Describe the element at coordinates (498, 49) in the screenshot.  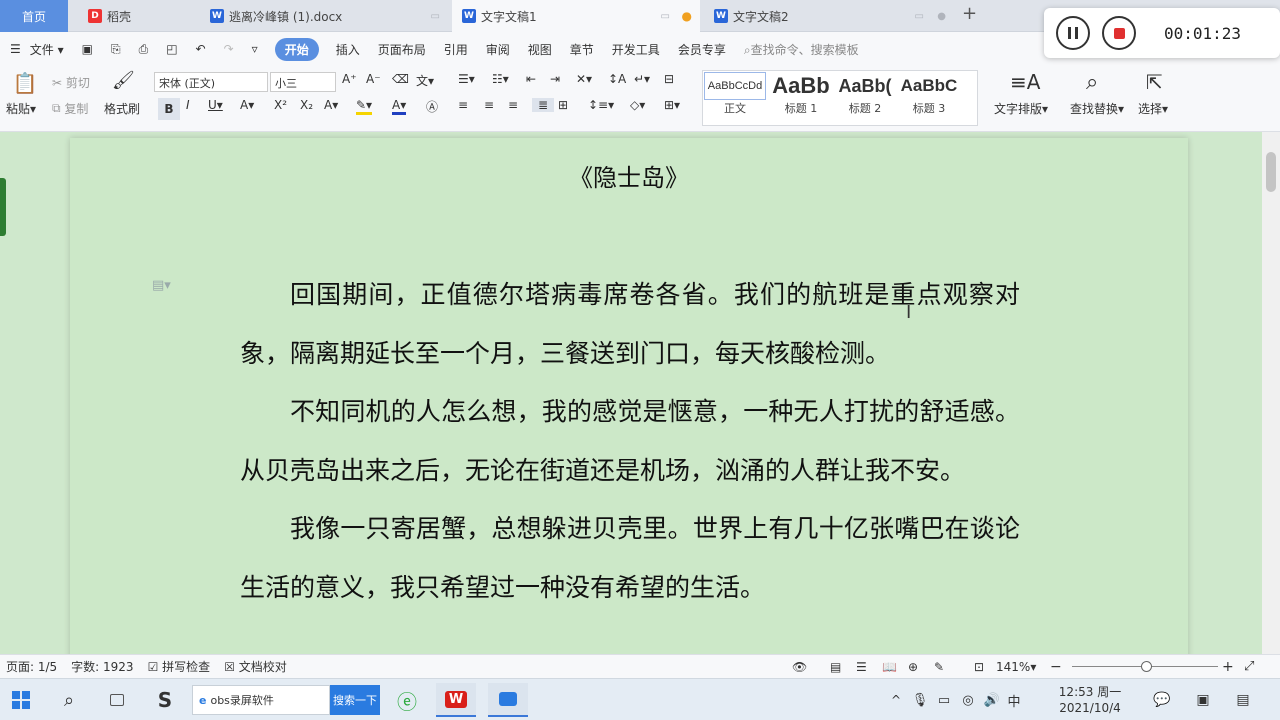
I see `menu-review: 审阅` at that location.